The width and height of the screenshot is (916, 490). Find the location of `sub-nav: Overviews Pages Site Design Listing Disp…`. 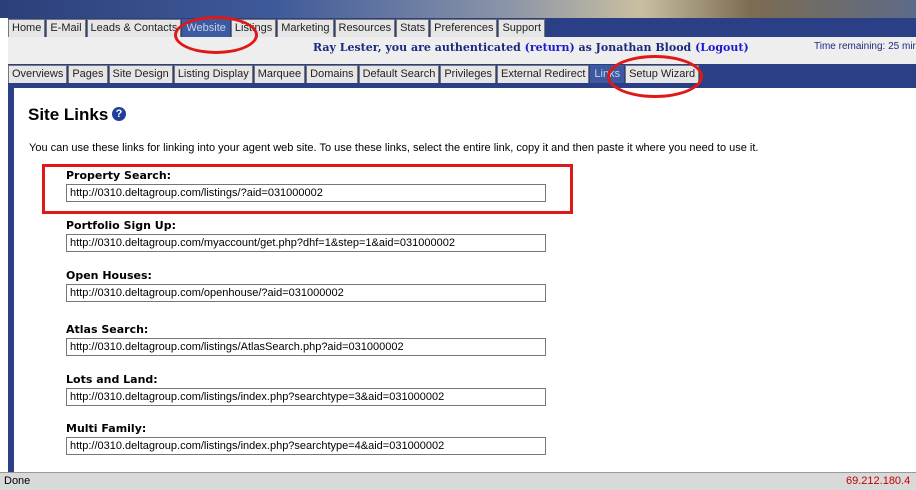

sub-nav: Overviews Pages Site Design Listing Disp… is located at coordinates (462, 73).